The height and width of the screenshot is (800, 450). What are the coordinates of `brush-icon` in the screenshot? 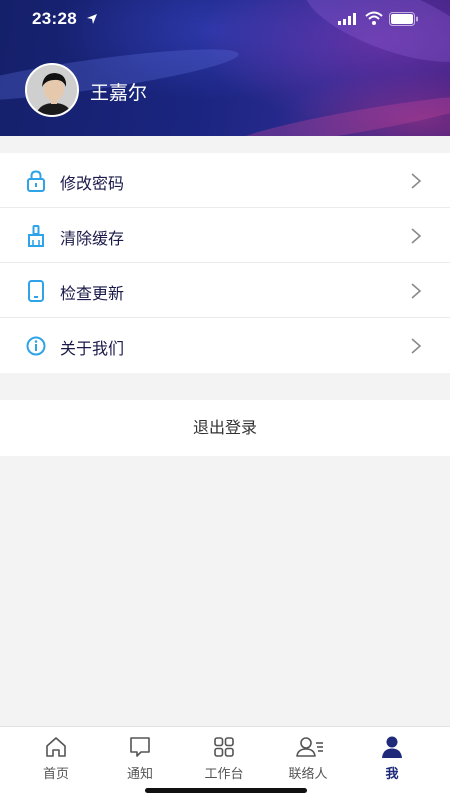 It's located at (36, 236).